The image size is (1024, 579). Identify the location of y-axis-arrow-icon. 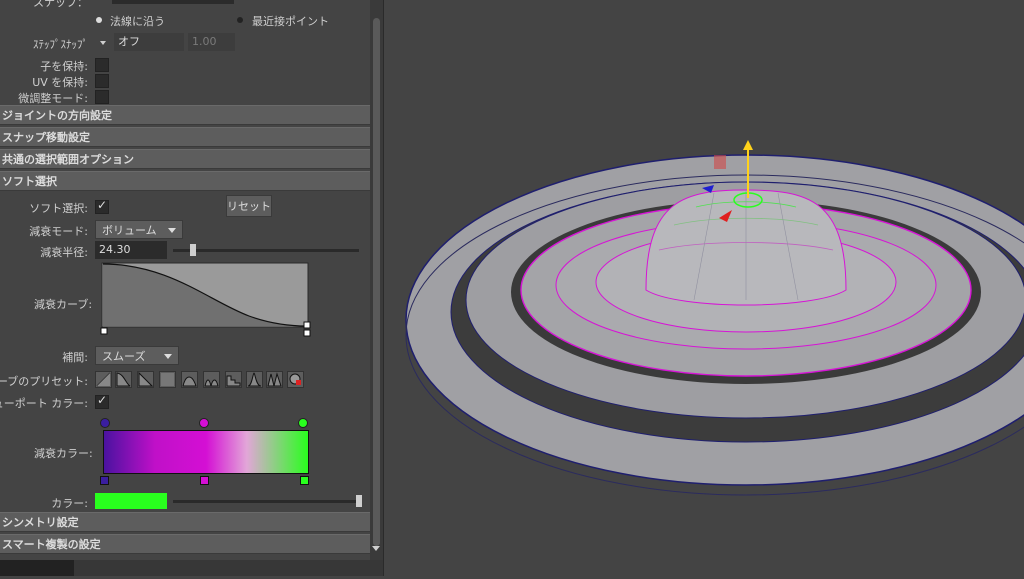
(748, 145).